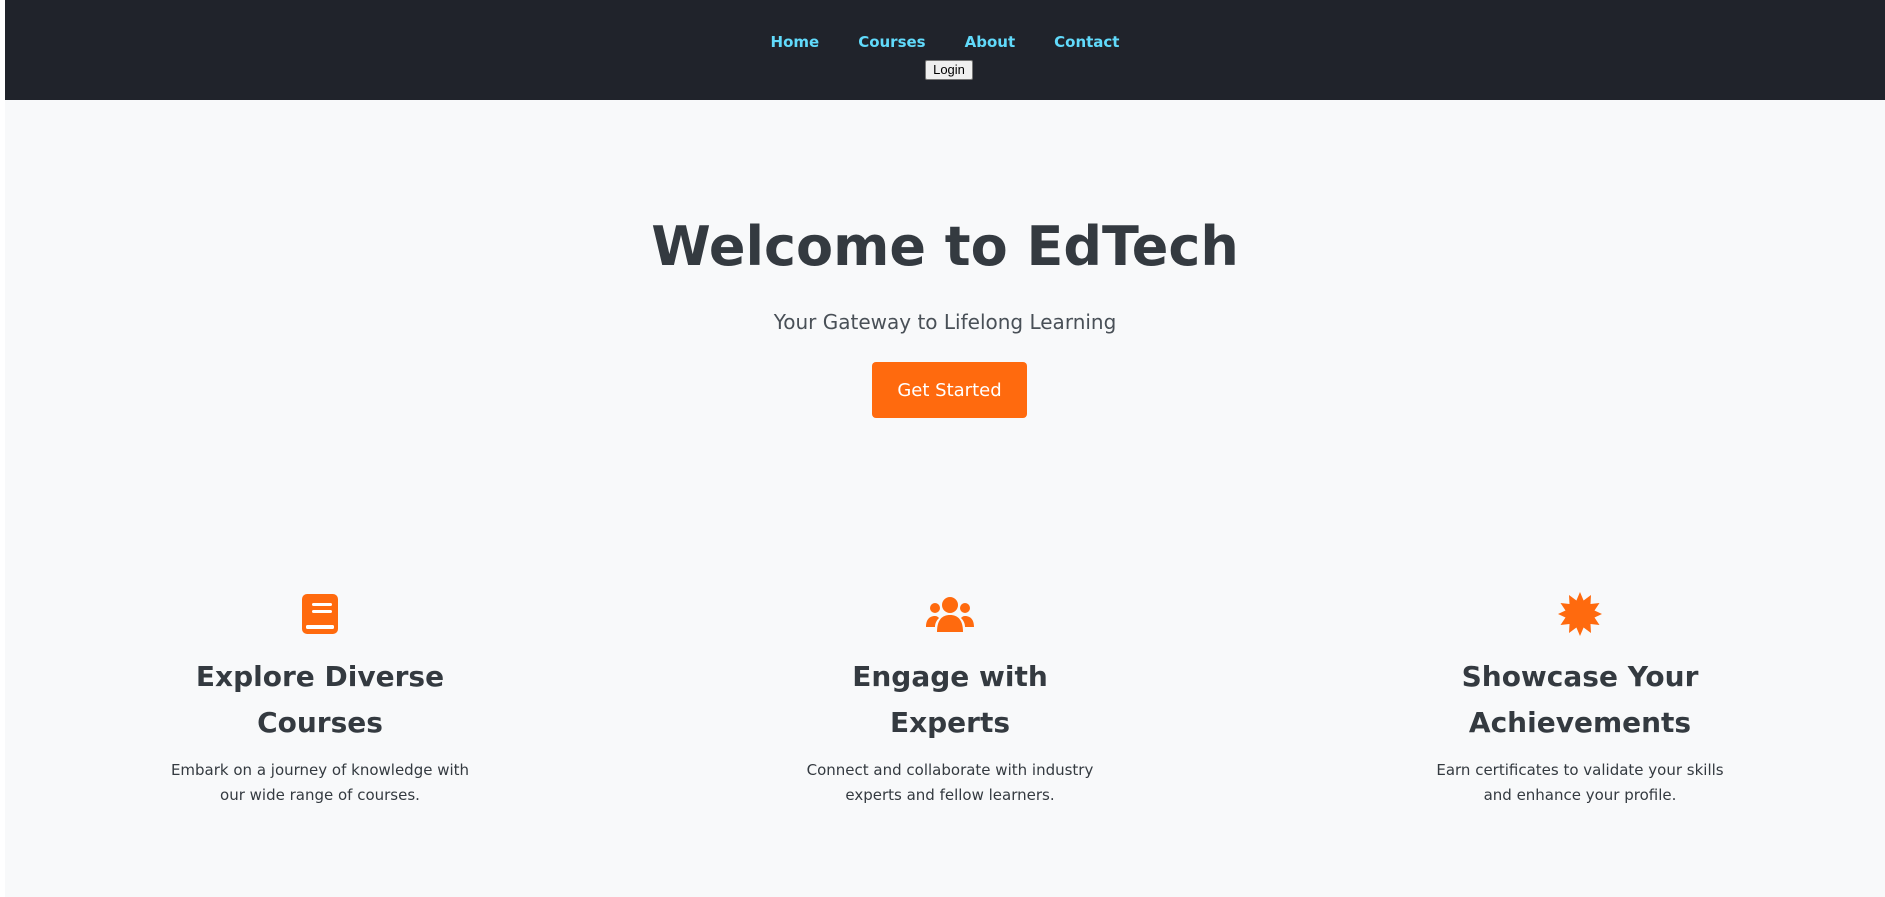  I want to click on hero-title: Welcome to EdTech, so click(945, 246).